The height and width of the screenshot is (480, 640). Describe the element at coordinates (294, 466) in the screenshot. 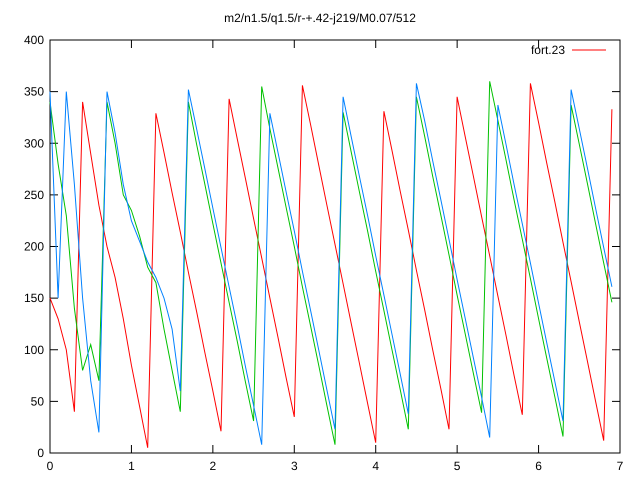

I see `tick-label: 3` at that location.